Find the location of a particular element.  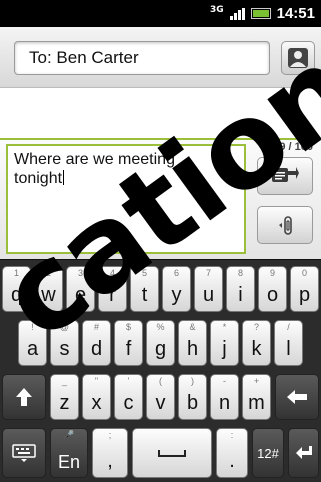

key-z: _ z is located at coordinates (64, 397).